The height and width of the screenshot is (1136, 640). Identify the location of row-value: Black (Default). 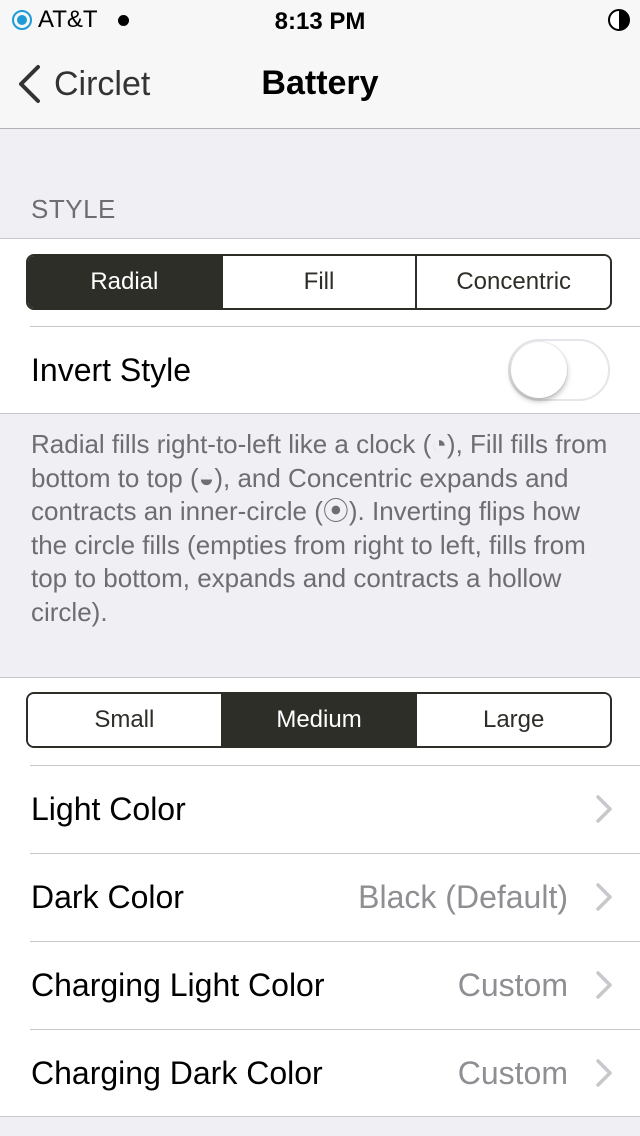
(463, 897).